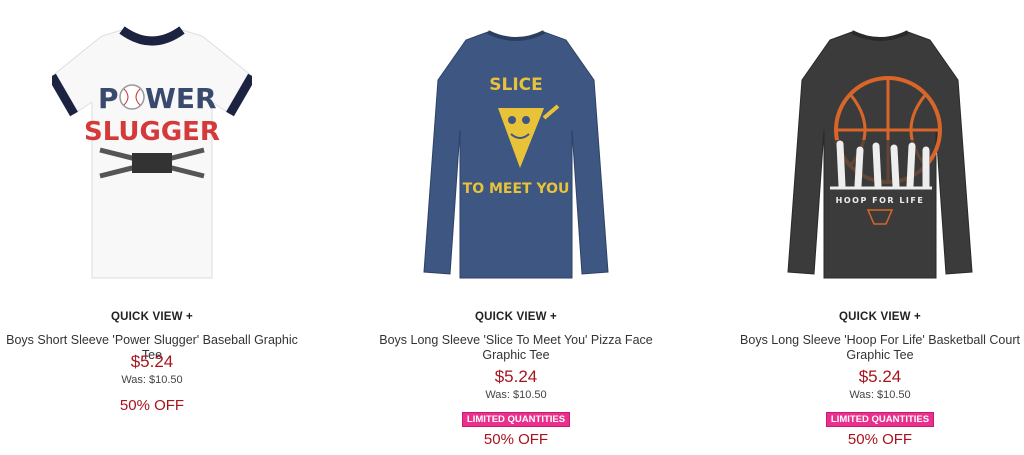 The image size is (1024, 455). I want to click on product-image: SLICE TO MEET YOU, so click(516, 151).